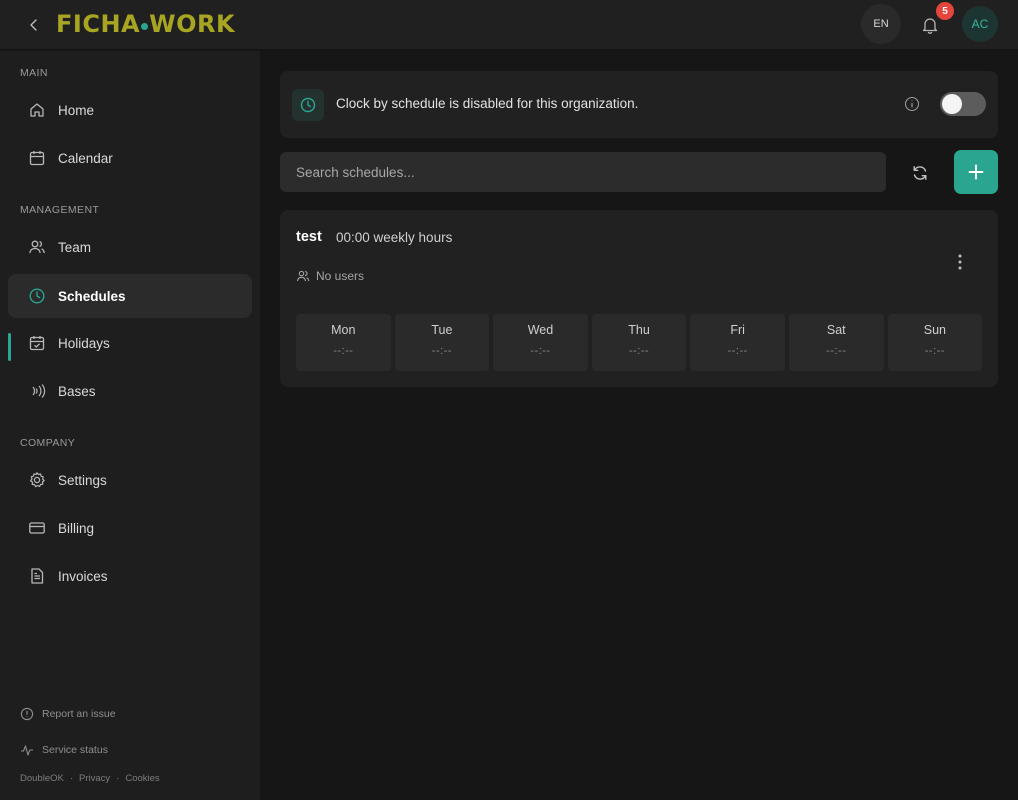 The height and width of the screenshot is (800, 1018). I want to click on brand-link: DoubleOK, so click(42, 778).